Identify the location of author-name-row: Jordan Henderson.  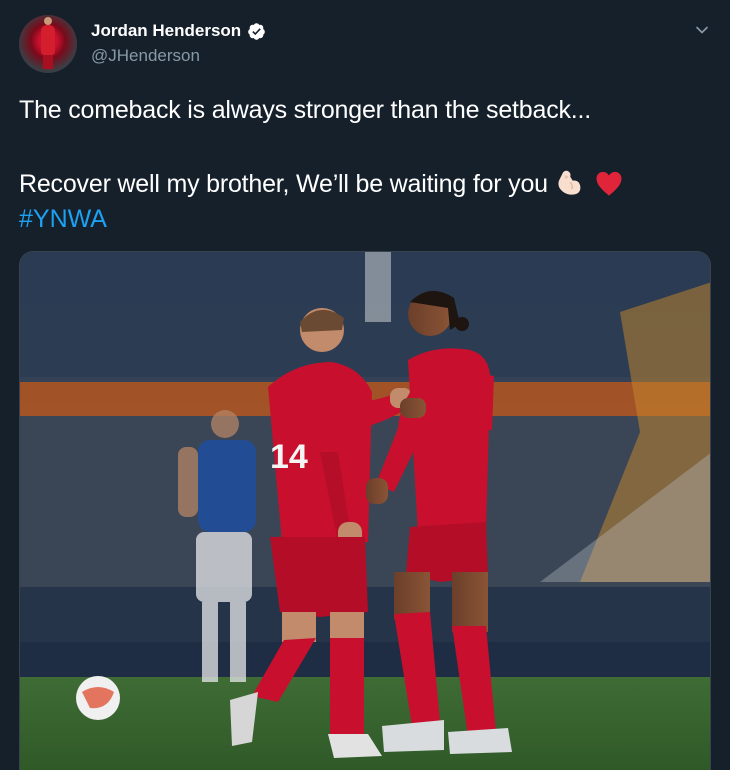
(178, 31).